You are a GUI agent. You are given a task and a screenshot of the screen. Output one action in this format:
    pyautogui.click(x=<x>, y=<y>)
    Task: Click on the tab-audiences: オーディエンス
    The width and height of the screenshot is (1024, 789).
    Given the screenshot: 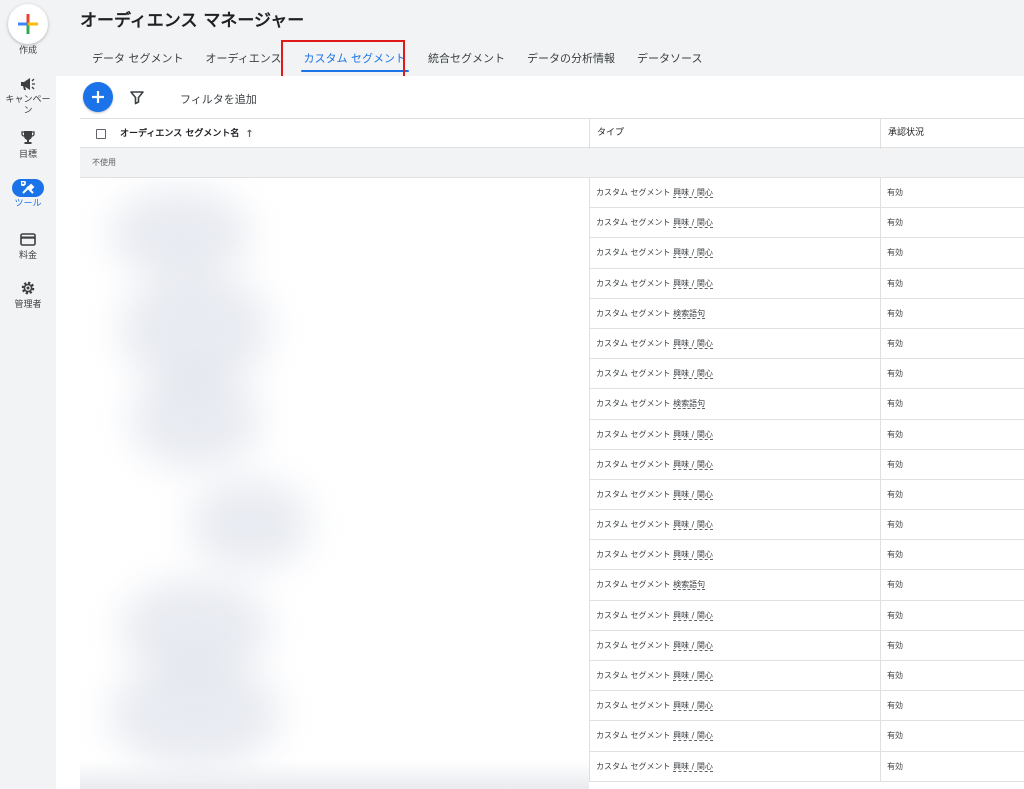 What is the action you would take?
    pyautogui.click(x=244, y=60)
    